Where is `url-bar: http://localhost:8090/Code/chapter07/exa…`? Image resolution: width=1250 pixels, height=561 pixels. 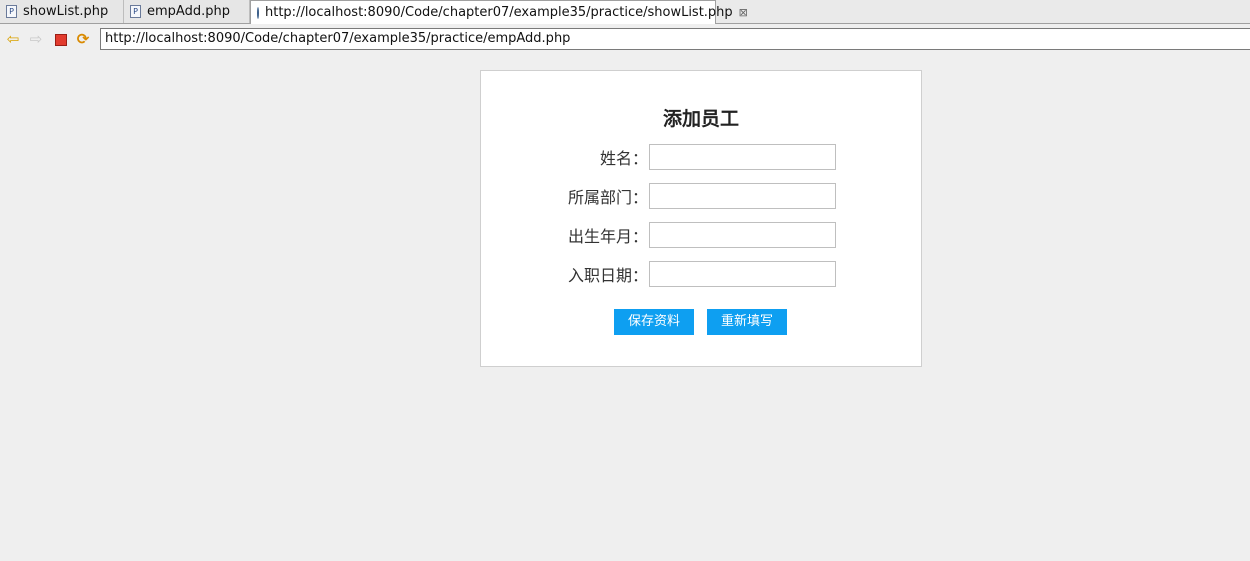
url-bar: http://localhost:8090/Code/chapter07/exa… is located at coordinates (675, 39).